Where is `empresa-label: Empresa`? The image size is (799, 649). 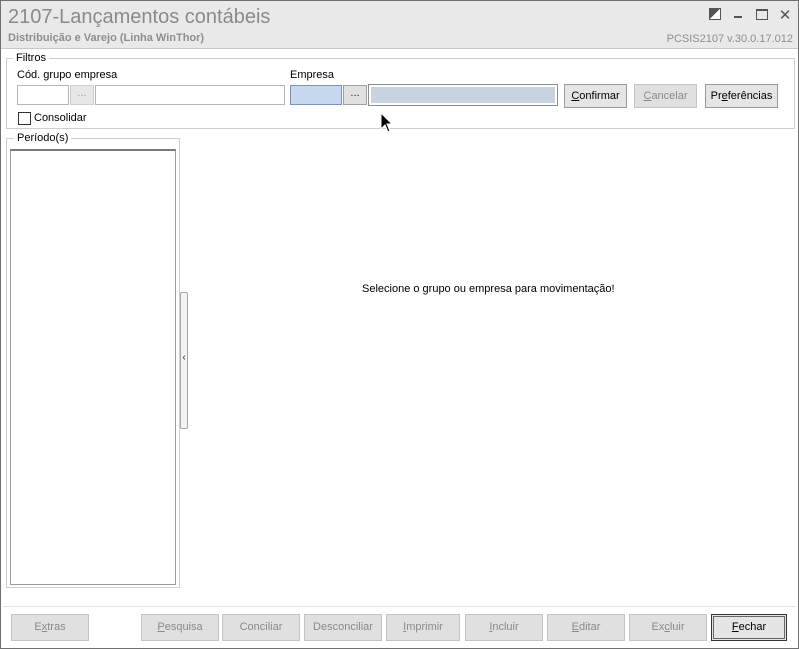 empresa-label: Empresa is located at coordinates (312, 75).